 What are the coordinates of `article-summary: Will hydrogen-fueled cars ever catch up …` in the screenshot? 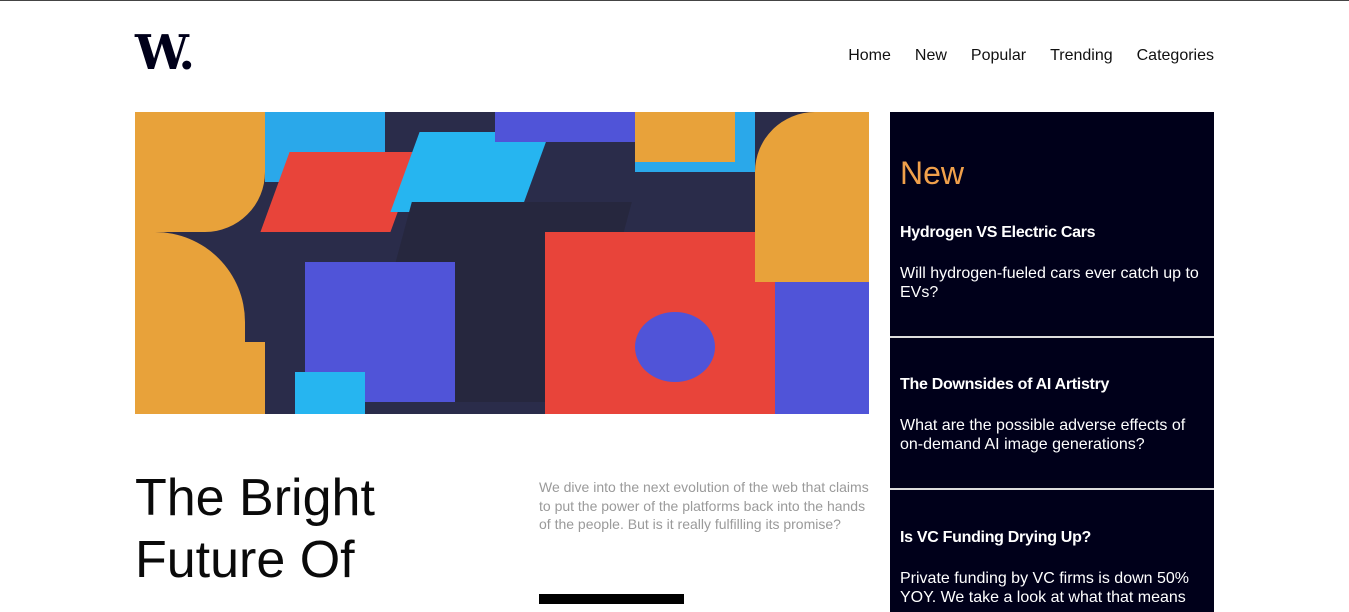 It's located at (1049, 283).